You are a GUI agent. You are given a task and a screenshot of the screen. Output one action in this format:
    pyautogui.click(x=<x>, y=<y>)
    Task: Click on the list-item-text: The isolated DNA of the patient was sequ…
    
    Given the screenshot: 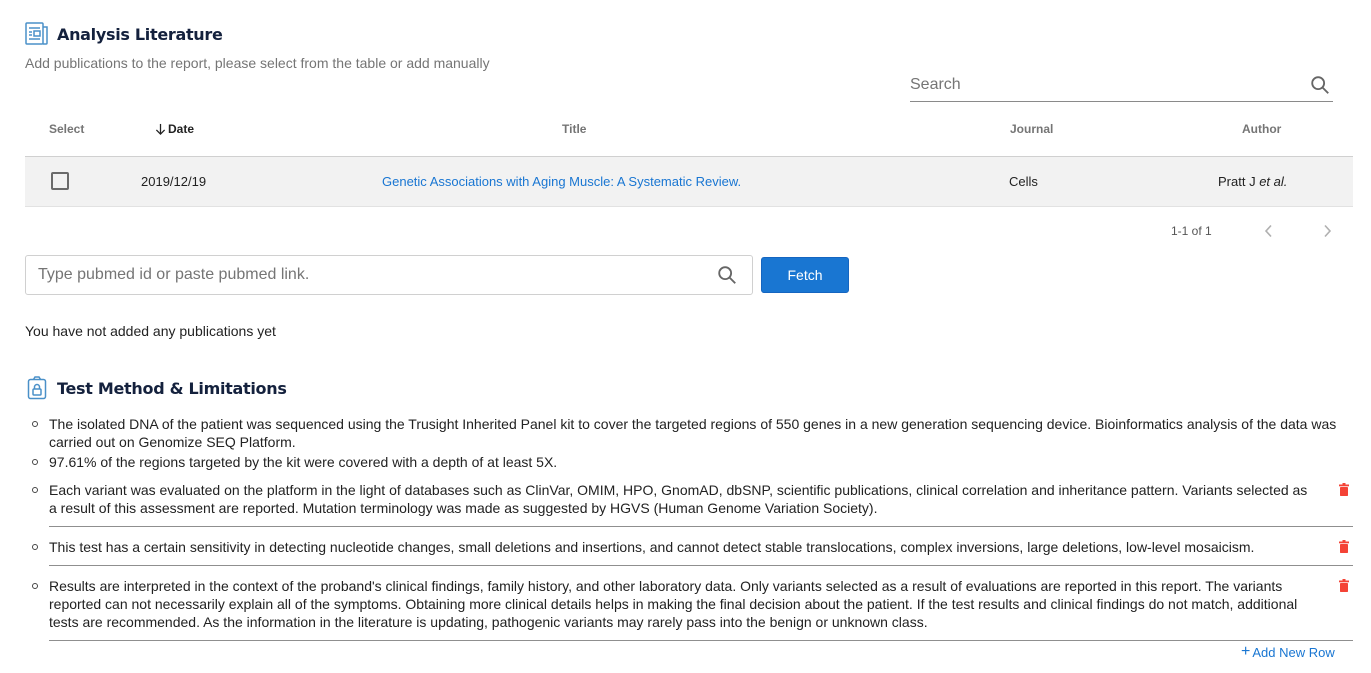 What is the action you would take?
    pyautogui.click(x=693, y=433)
    